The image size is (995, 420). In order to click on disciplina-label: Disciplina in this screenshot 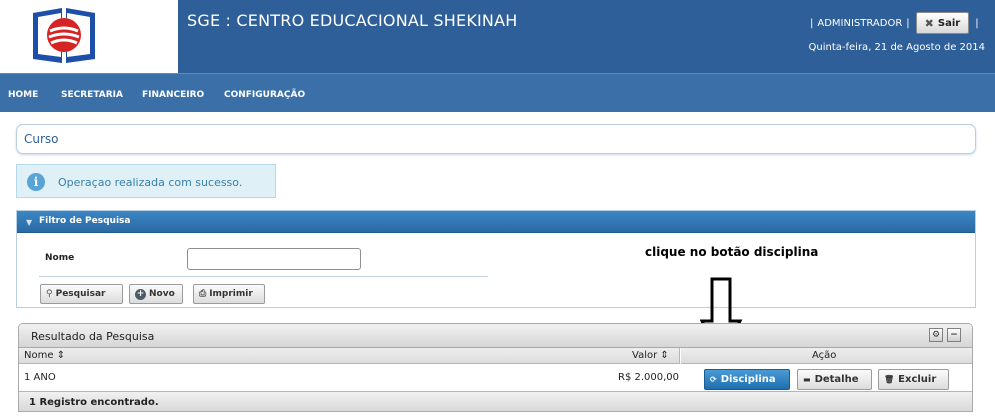, I will do `click(748, 379)`.